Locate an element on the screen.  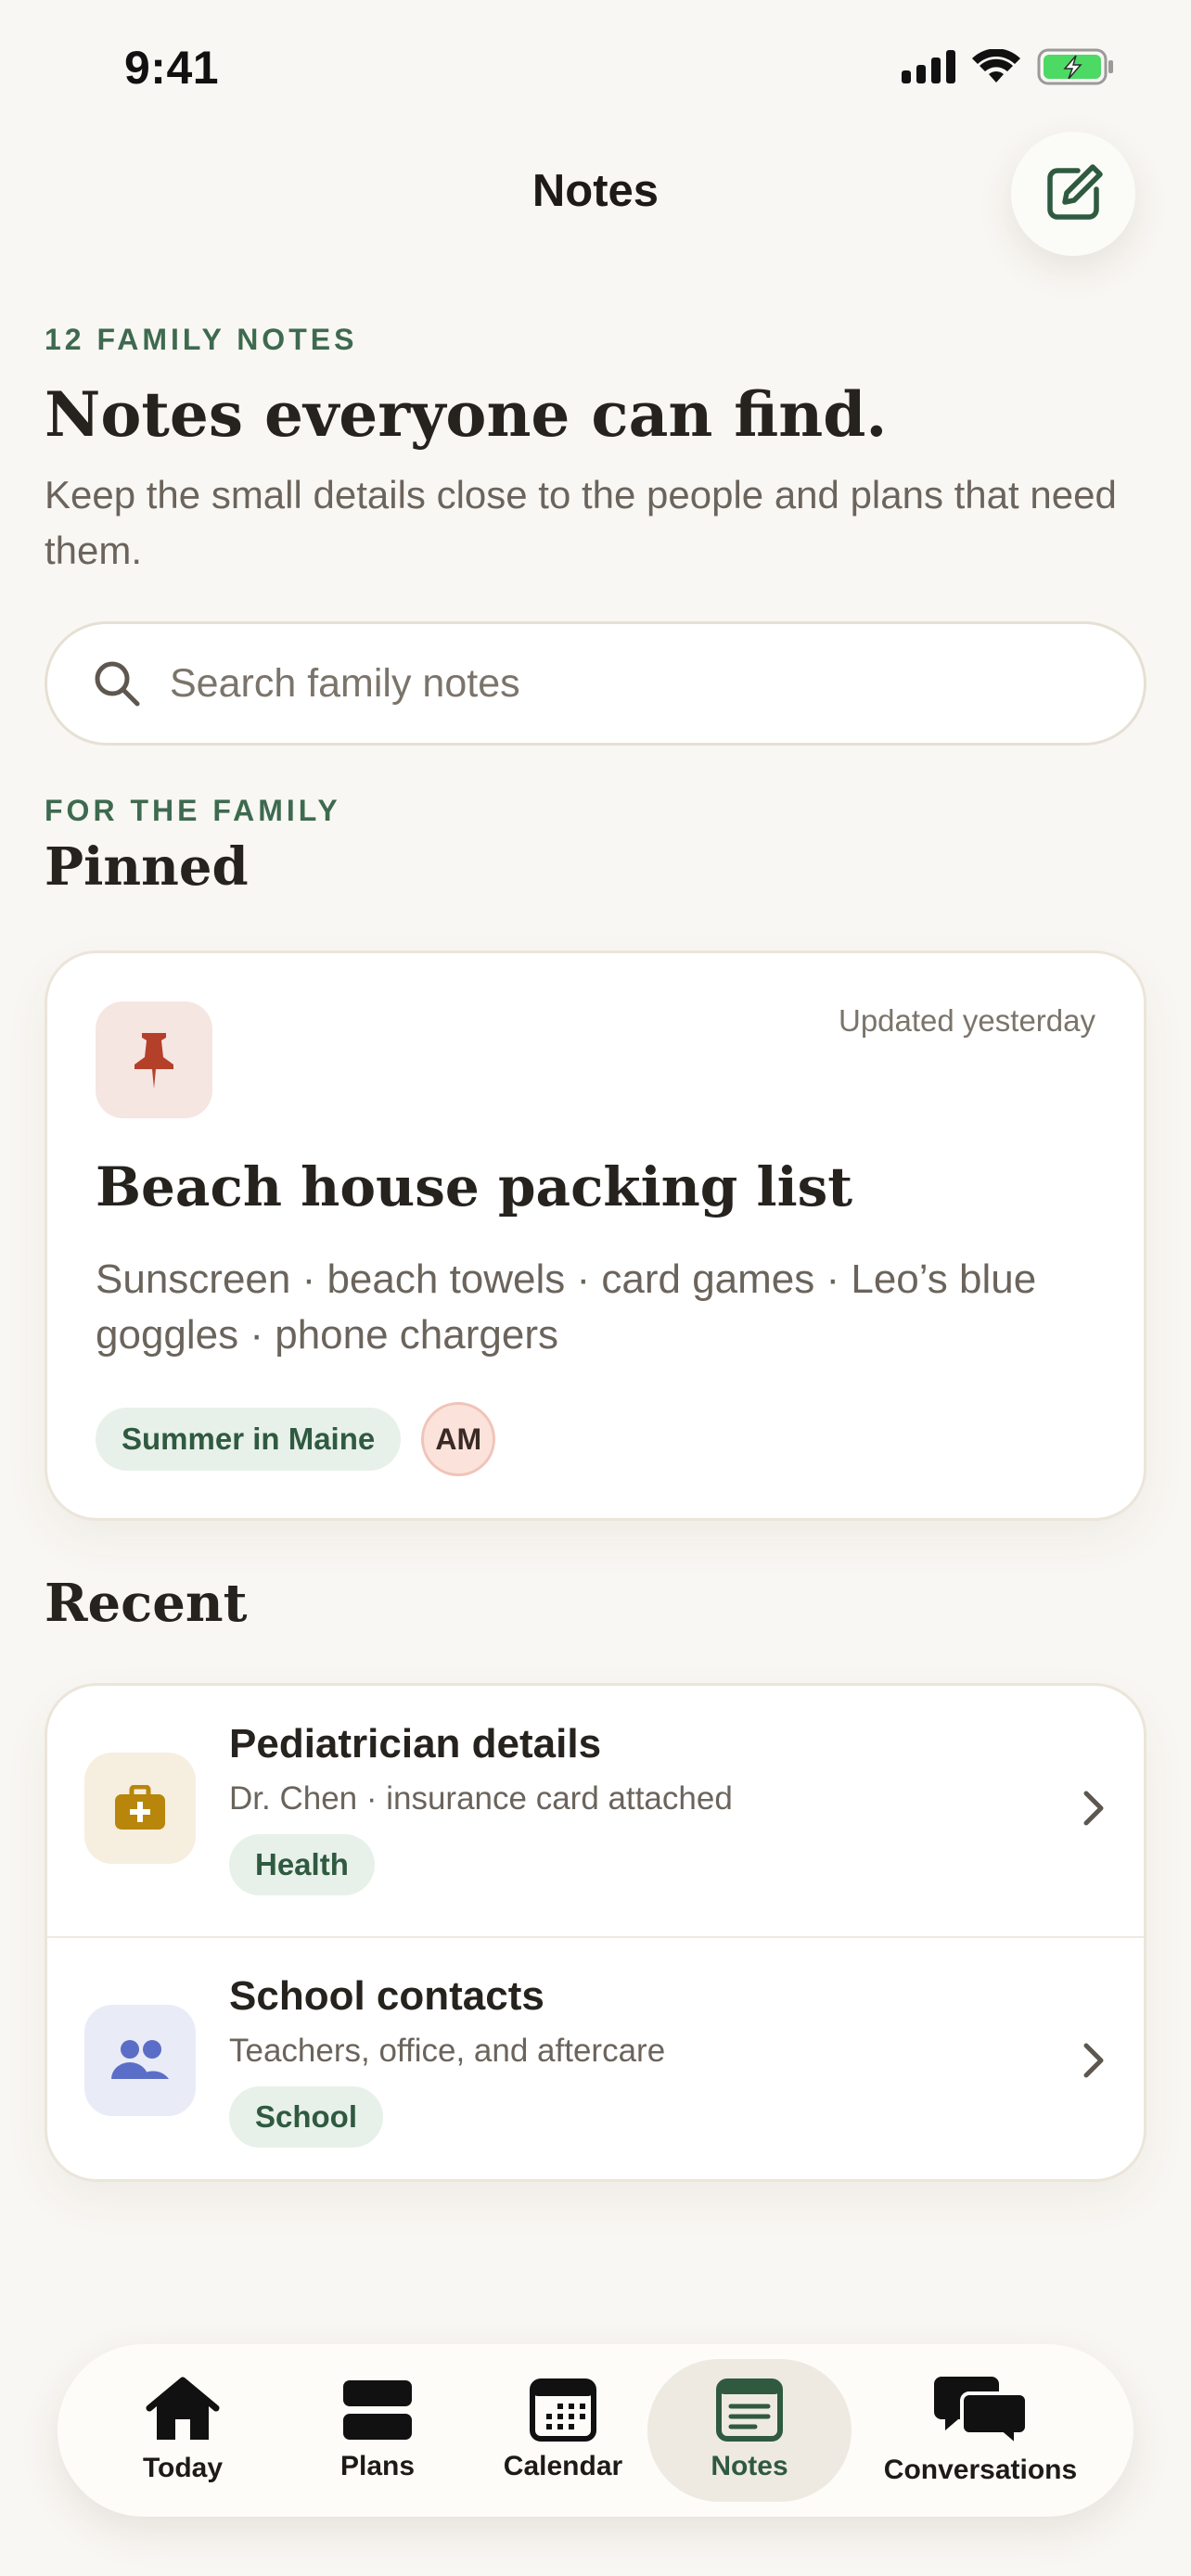
school-tile is located at coordinates (140, 2060).